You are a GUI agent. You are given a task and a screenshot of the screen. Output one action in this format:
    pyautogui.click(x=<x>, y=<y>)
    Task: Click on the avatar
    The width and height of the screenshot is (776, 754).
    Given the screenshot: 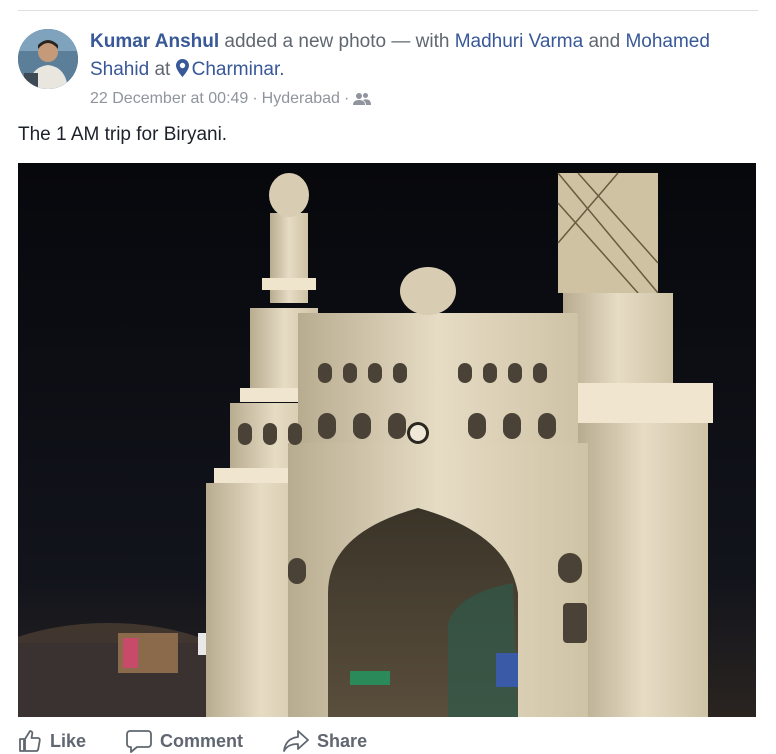 What is the action you would take?
    pyautogui.click(x=48, y=59)
    